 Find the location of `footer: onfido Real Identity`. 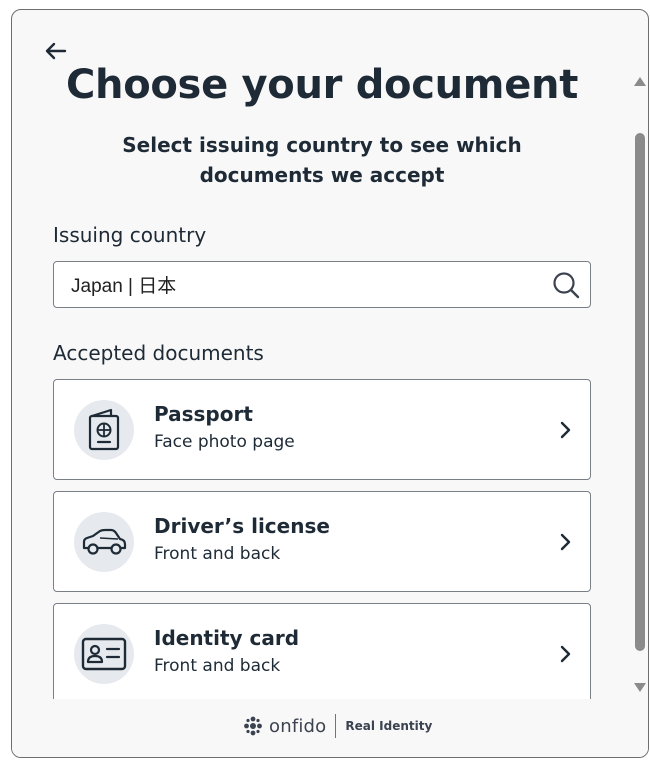

footer: onfido Real Identity is located at coordinates (330, 728).